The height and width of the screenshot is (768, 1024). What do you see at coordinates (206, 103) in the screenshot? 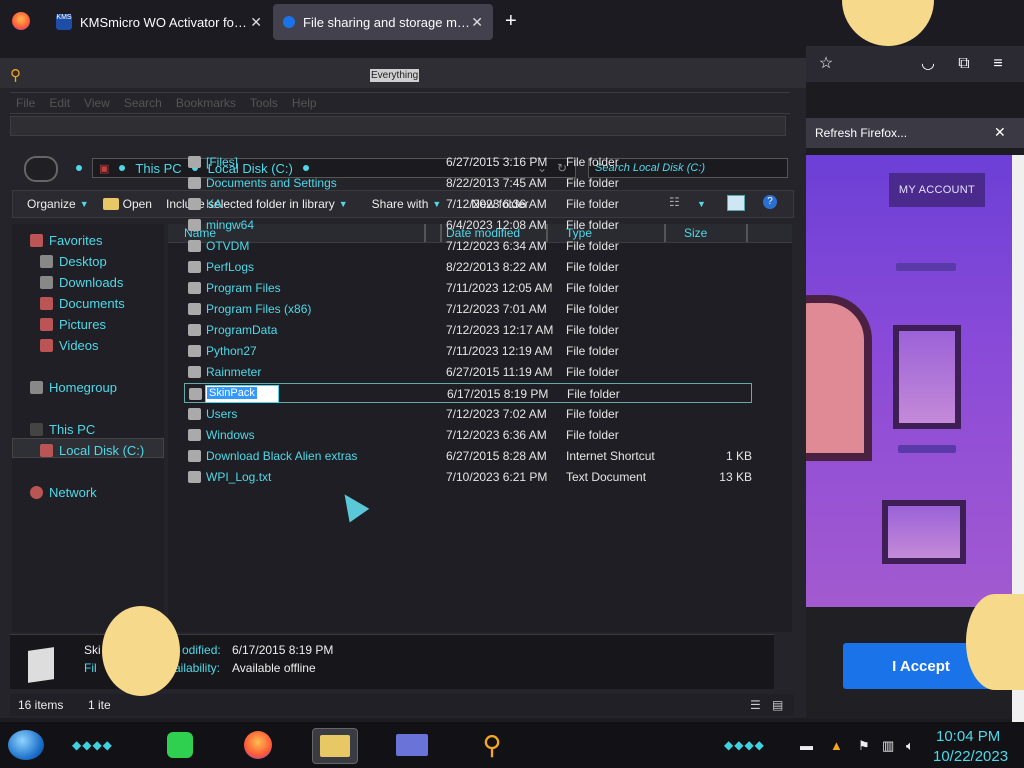
I see `menu-bookmarks: Bookmarks` at bounding box center [206, 103].